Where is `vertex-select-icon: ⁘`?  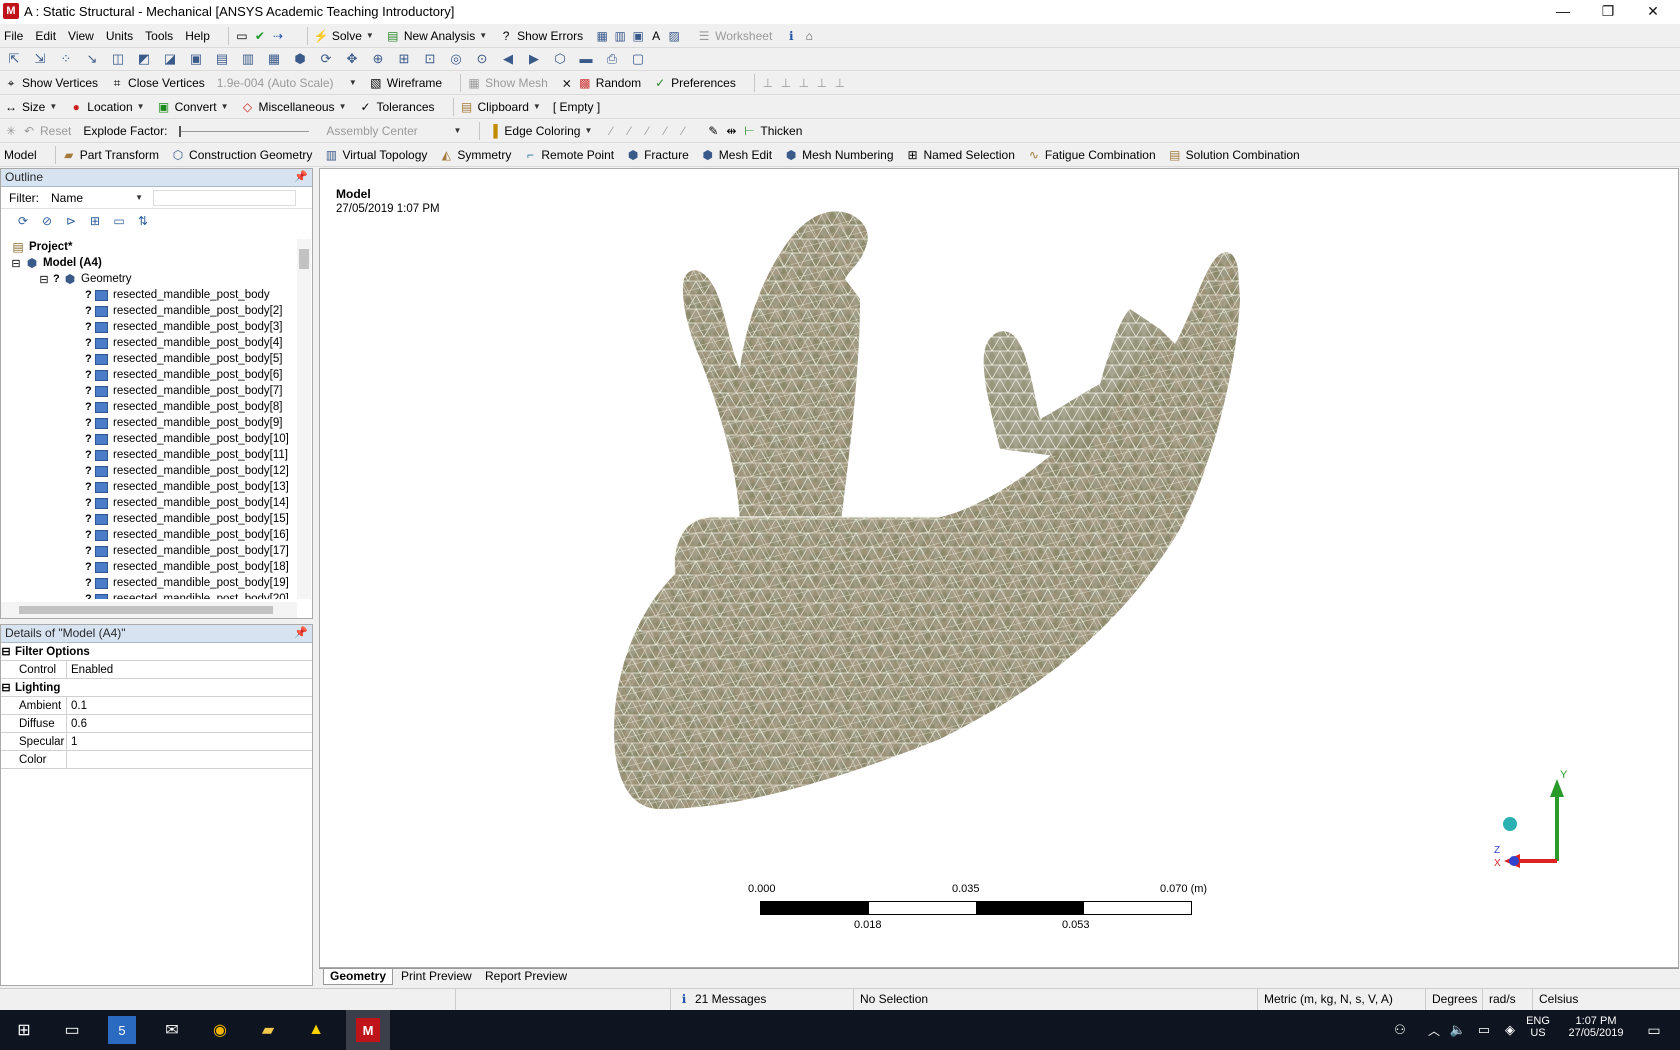 vertex-select-icon: ⁘ is located at coordinates (66, 59).